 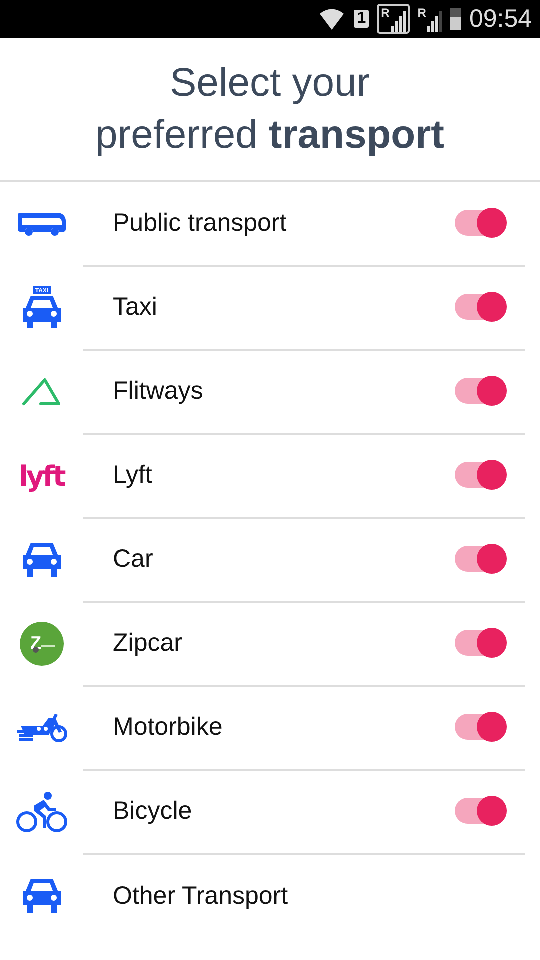 What do you see at coordinates (362, 19) in the screenshot?
I see `sim-indicator: 1` at bounding box center [362, 19].